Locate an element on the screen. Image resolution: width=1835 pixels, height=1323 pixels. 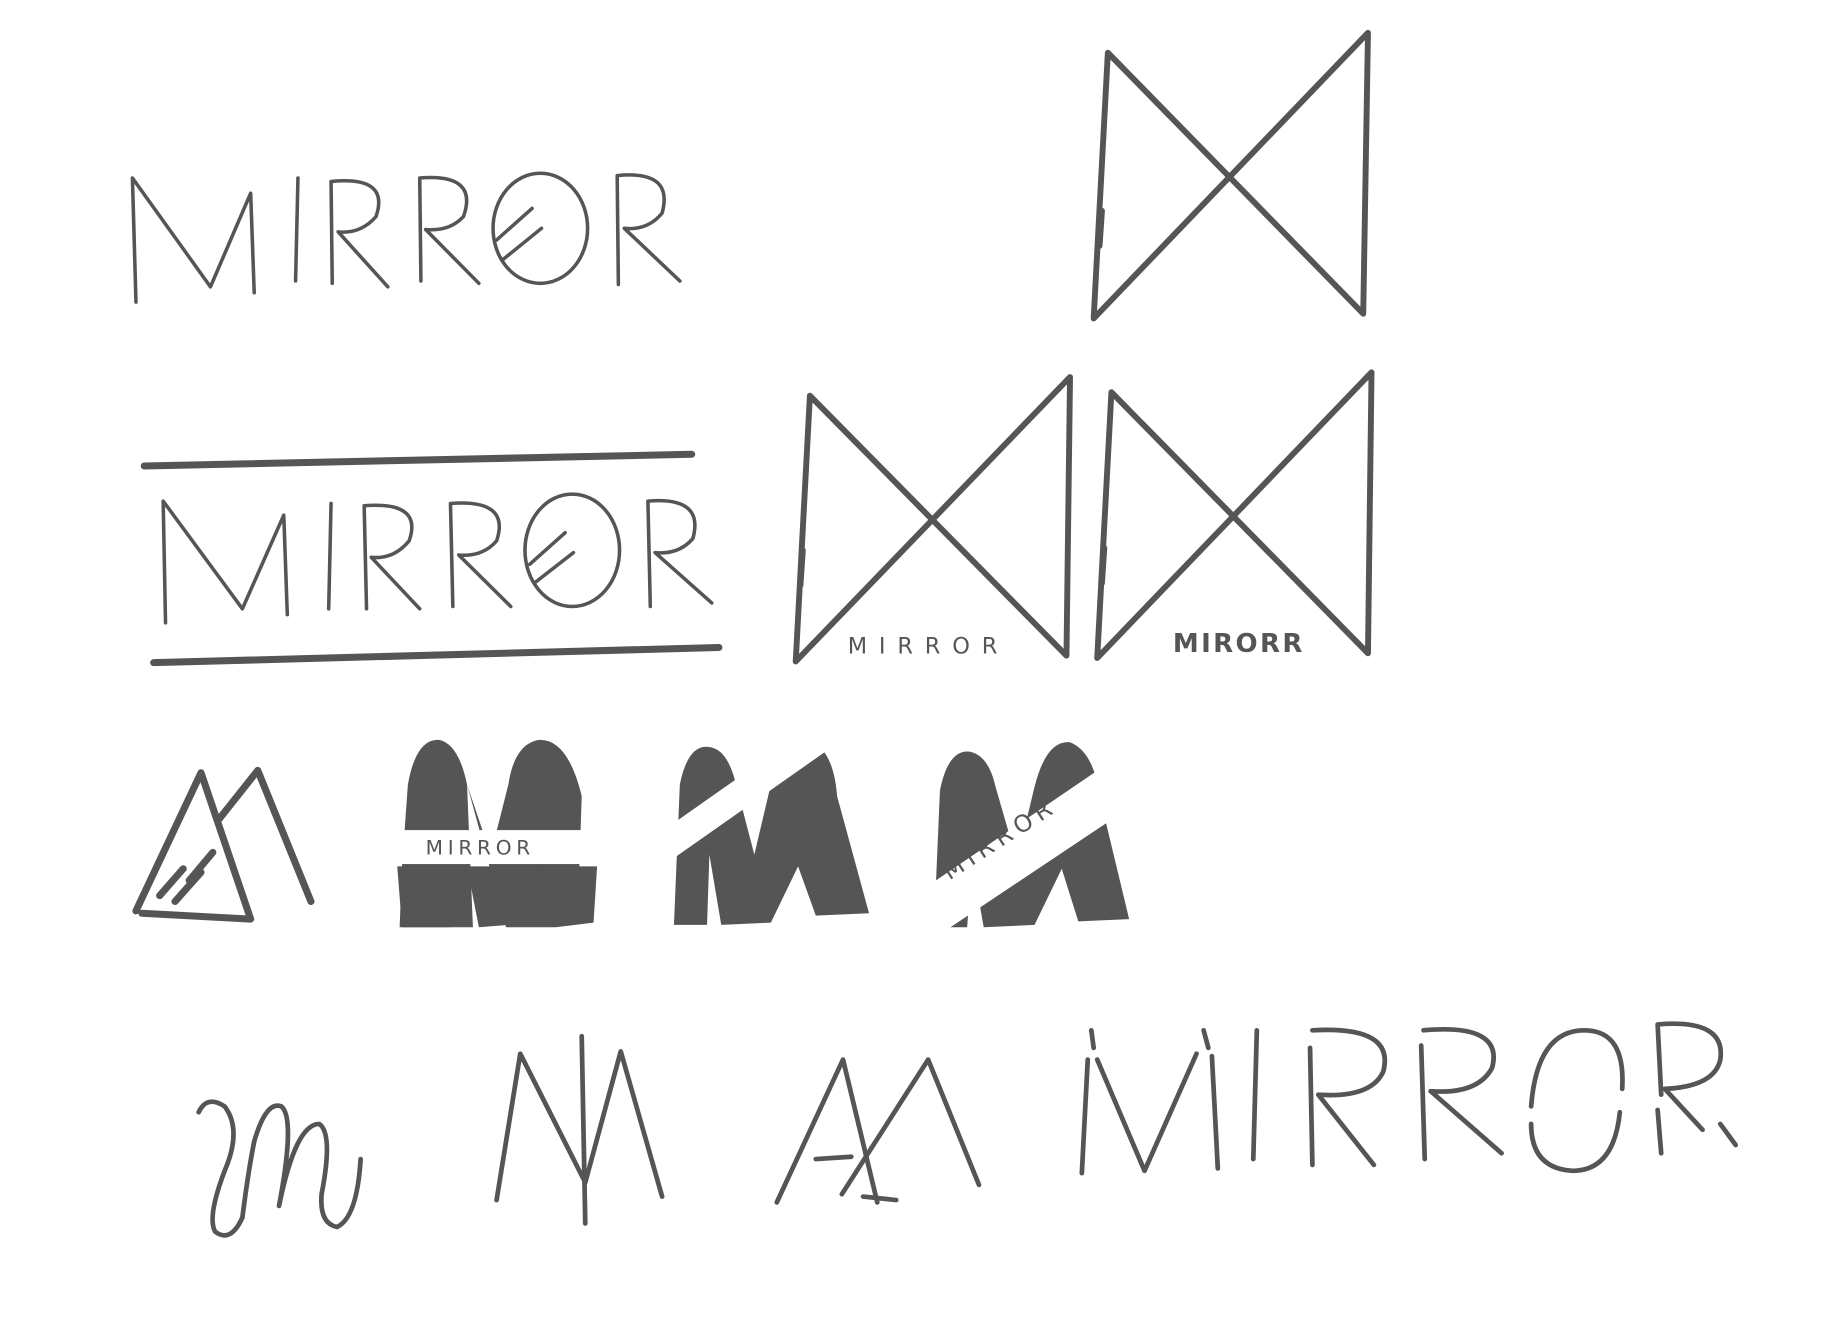
wordmark-underlined-logo is located at coordinates (431, 558).